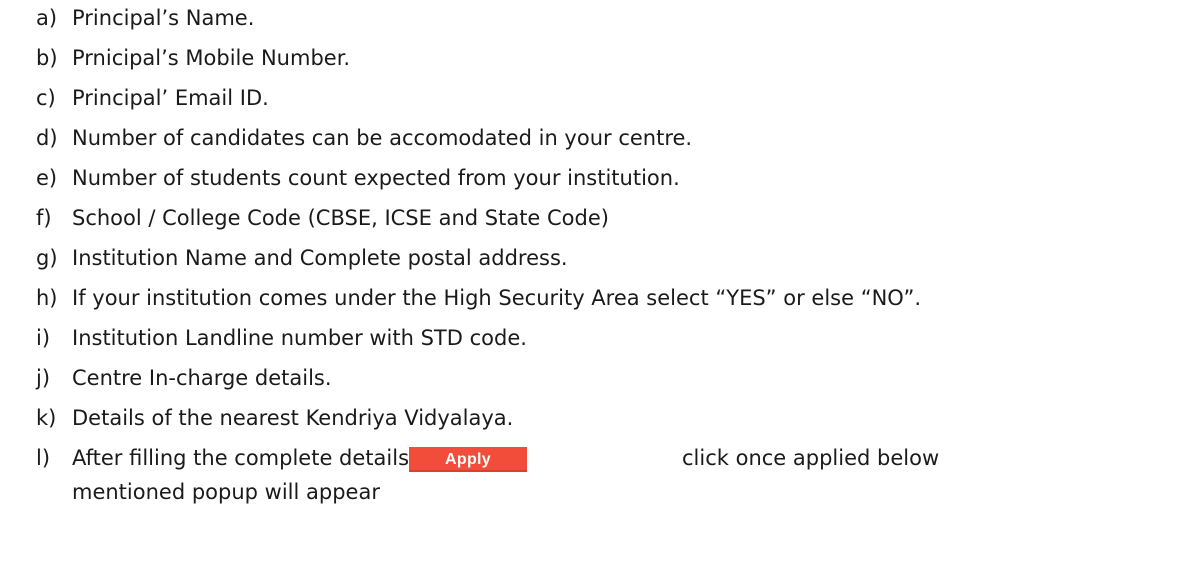  What do you see at coordinates (47, 258) in the screenshot?
I see `list-marker: g)` at bounding box center [47, 258].